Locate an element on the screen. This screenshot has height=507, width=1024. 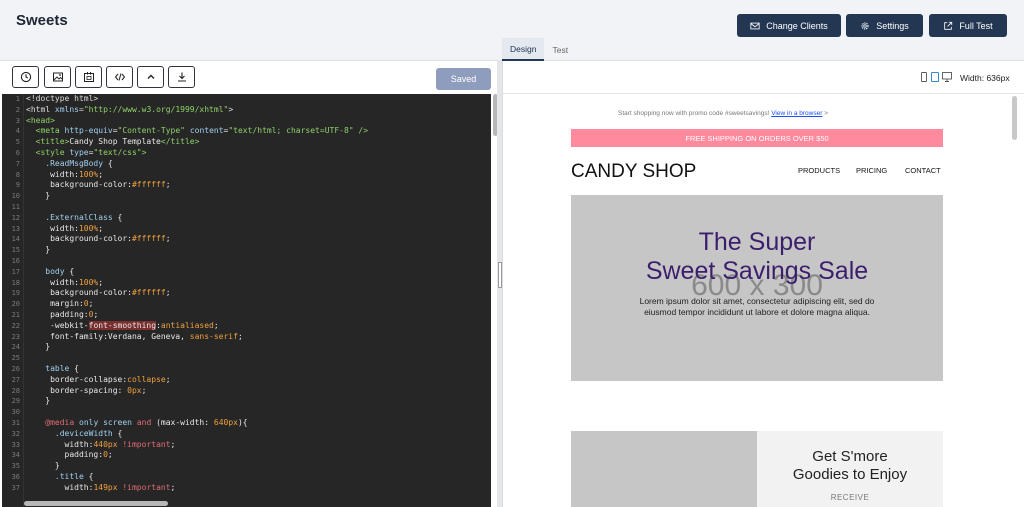
view-in-browser-link: View in a browser is located at coordinates (796, 113).